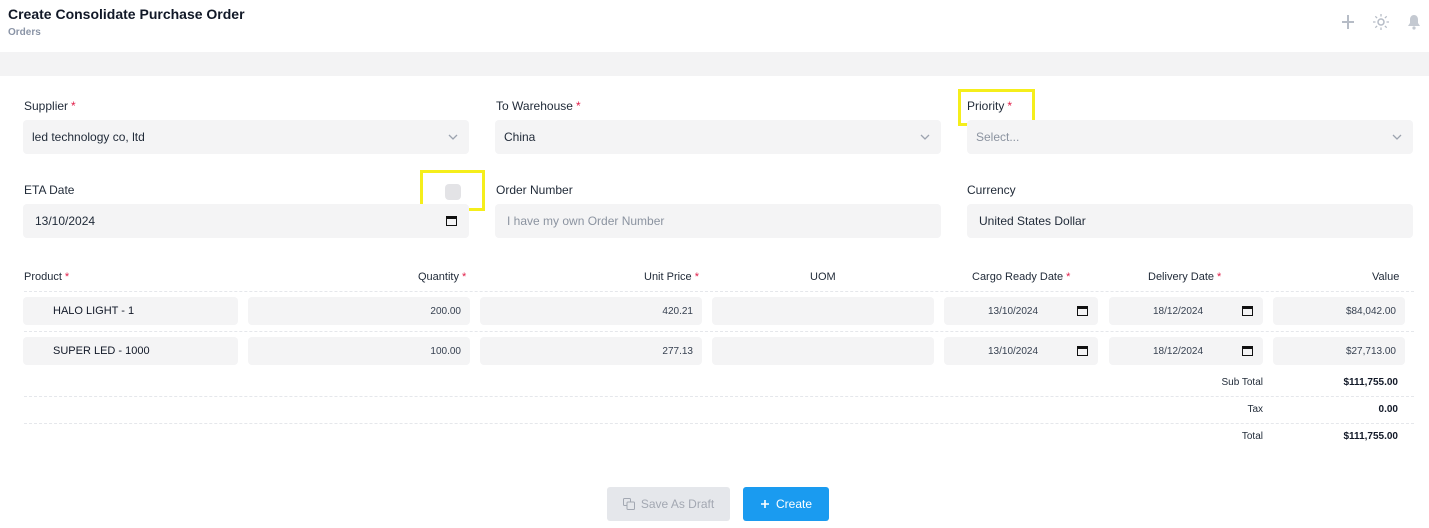 The image size is (1429, 528). I want to click on col-header-unit-price: Unit Price *, so click(671, 277).